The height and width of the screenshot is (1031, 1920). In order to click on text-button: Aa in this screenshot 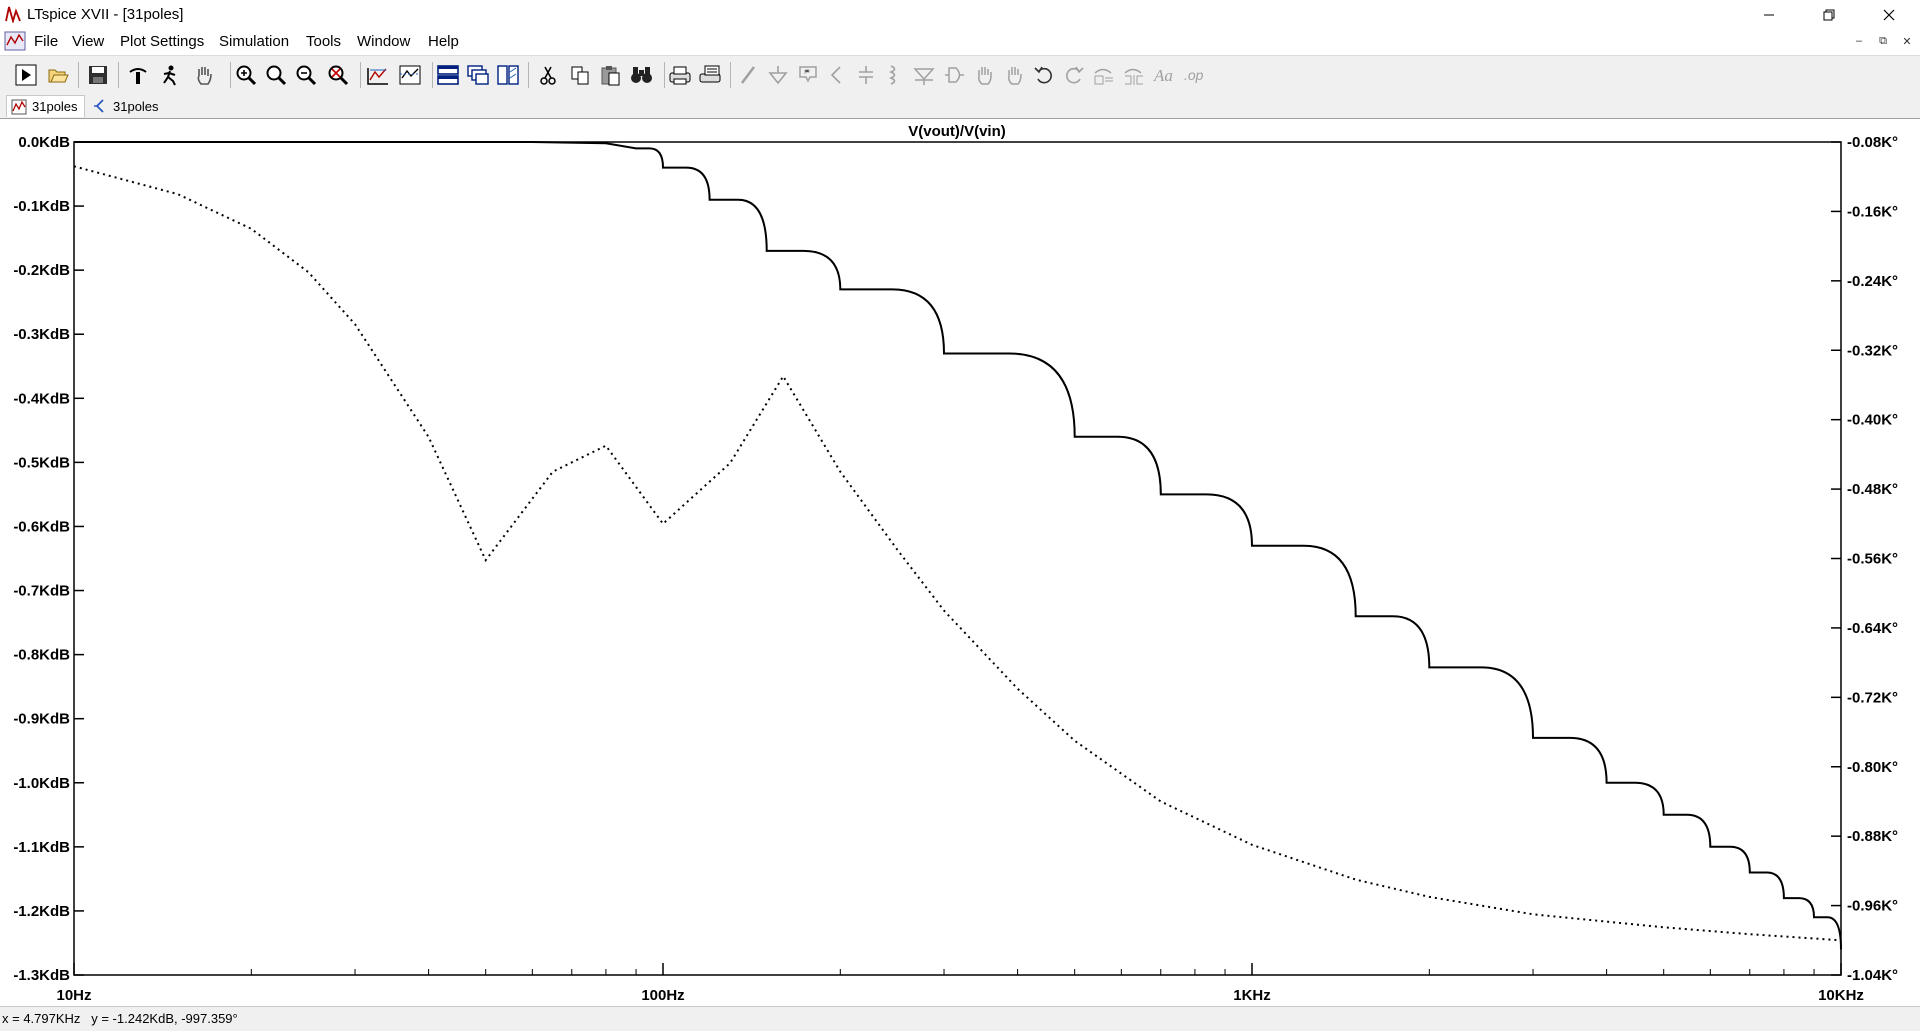, I will do `click(1164, 75)`.